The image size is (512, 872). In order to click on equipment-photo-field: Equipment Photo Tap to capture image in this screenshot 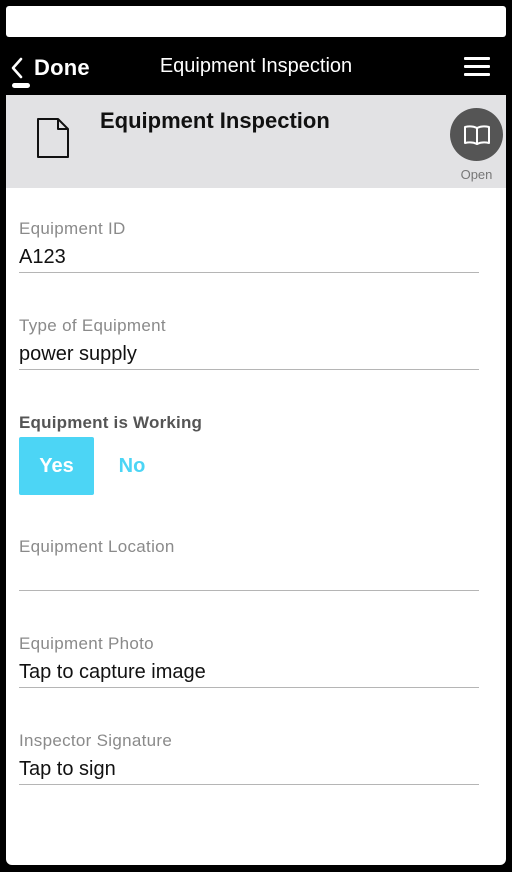, I will do `click(249, 661)`.